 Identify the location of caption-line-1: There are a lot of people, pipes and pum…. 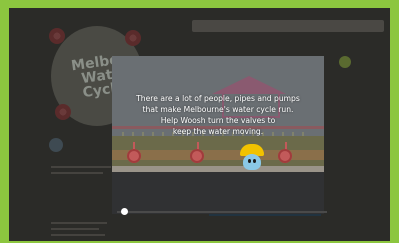
(218, 98).